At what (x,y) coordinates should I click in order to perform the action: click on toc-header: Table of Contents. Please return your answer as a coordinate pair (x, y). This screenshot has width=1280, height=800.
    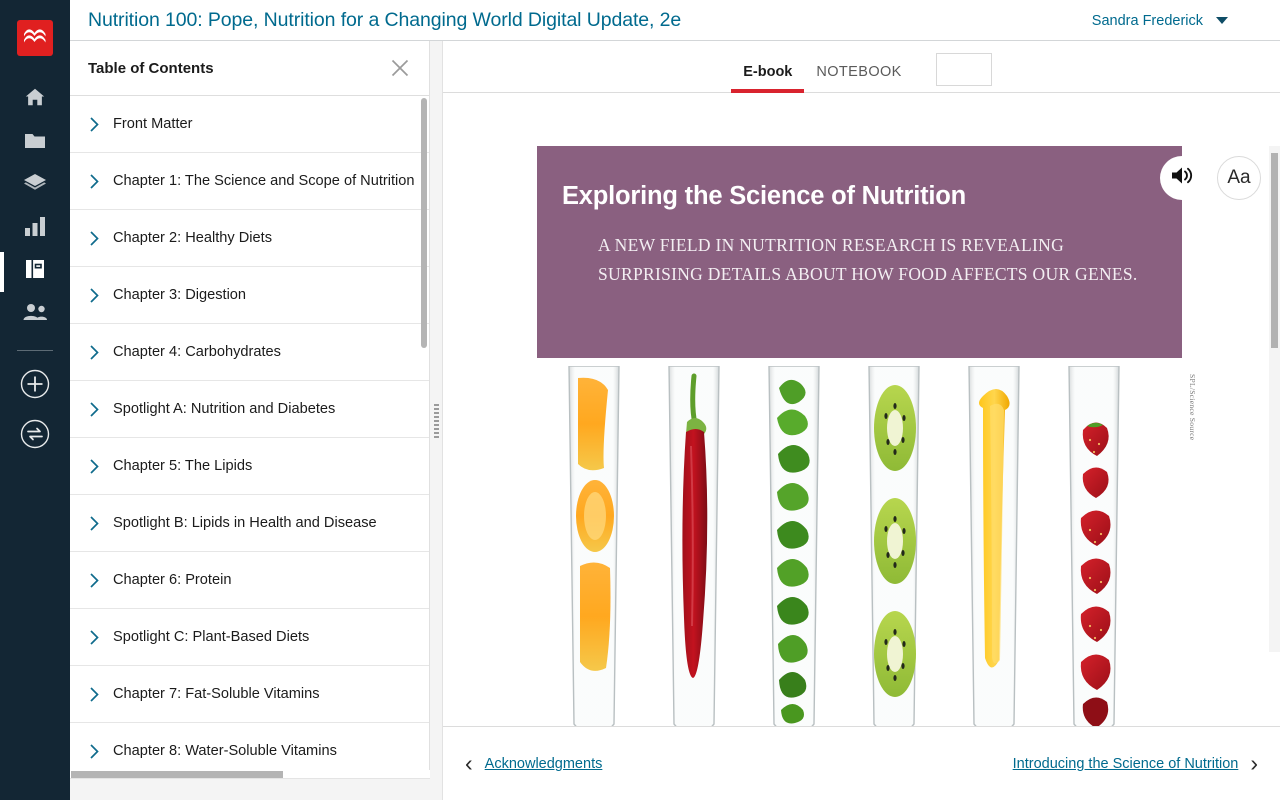
    Looking at the image, I should click on (249, 68).